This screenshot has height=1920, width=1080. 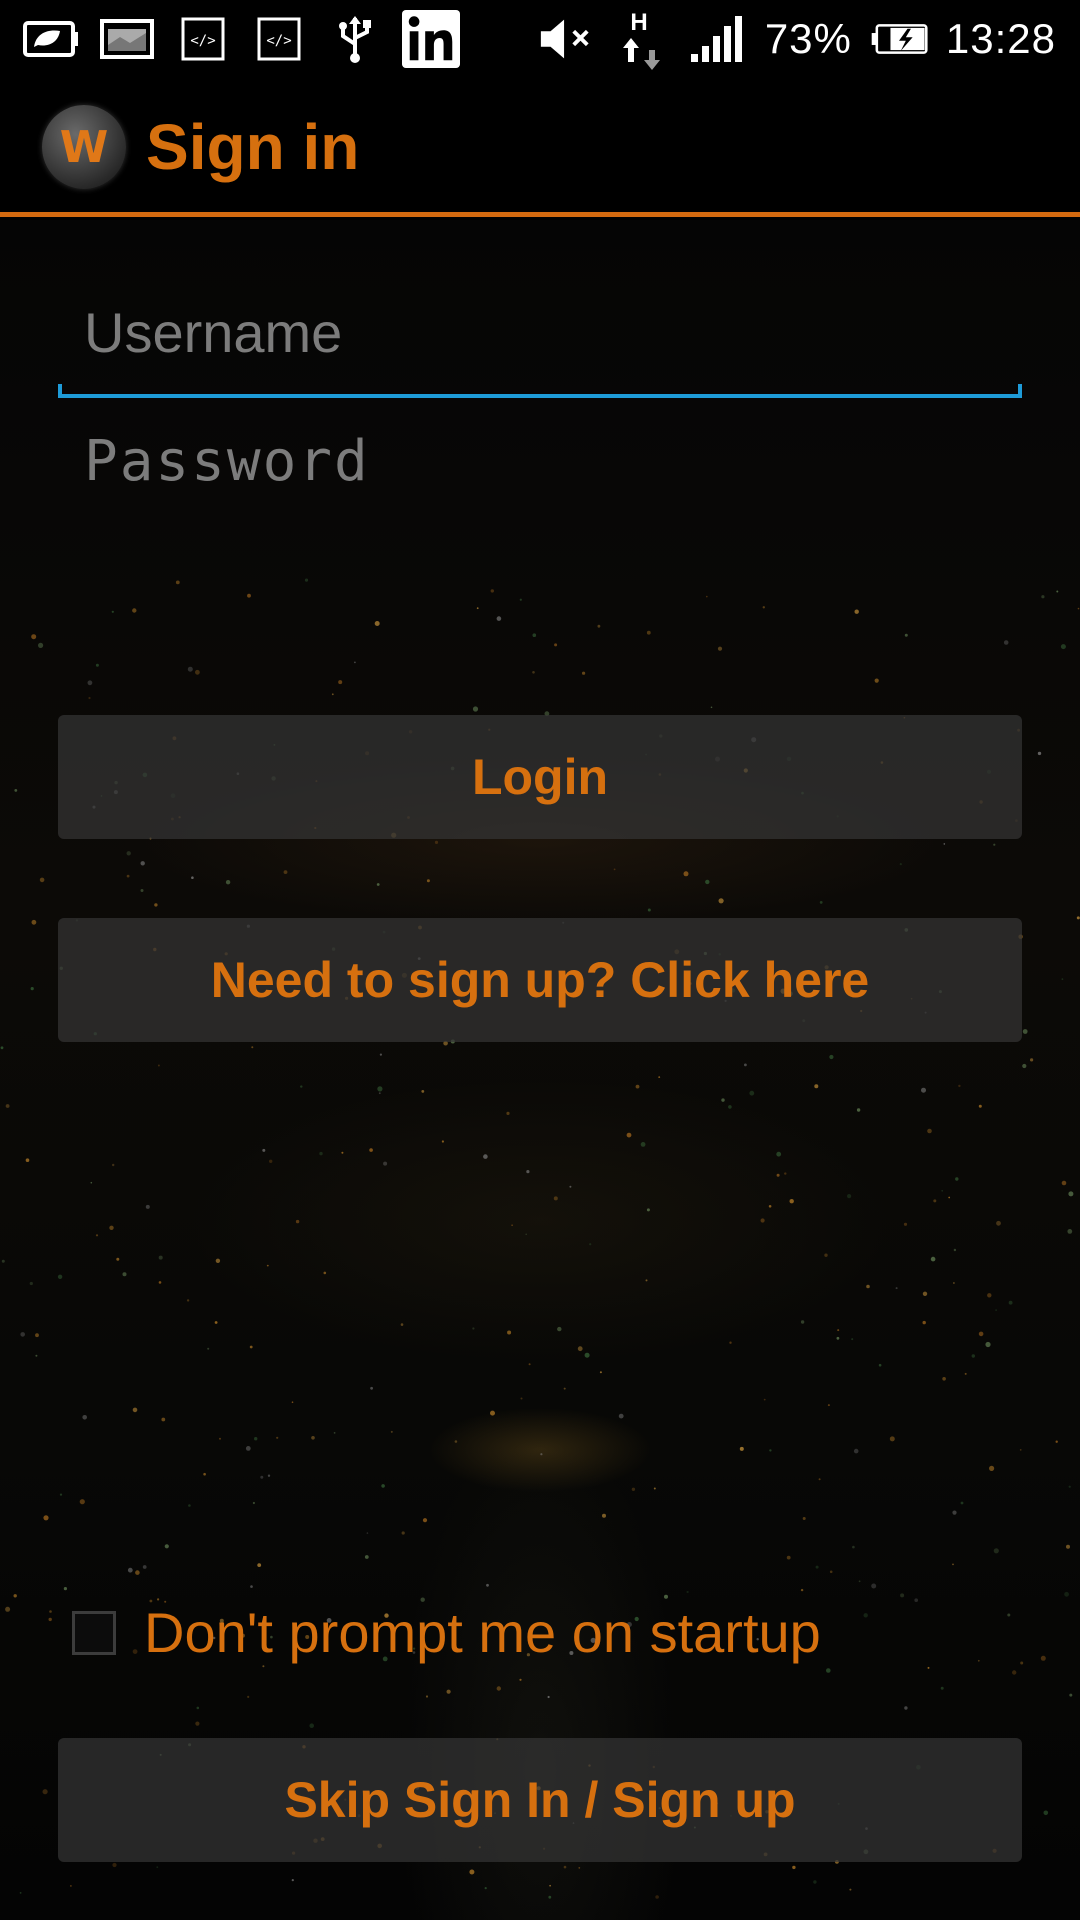 I want to click on login-button: Login, so click(x=540, y=777).